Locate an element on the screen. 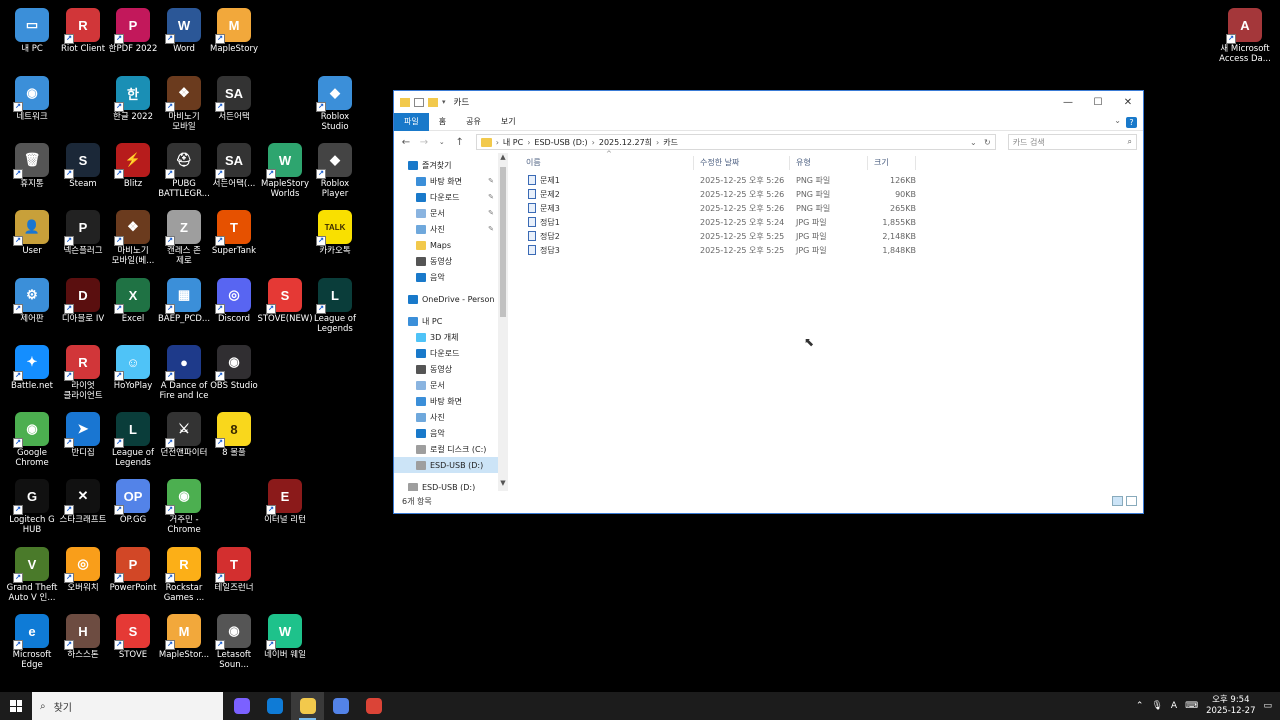  desktop-icon: ◉ ↗ Google Chrome is located at coordinates (32, 440).